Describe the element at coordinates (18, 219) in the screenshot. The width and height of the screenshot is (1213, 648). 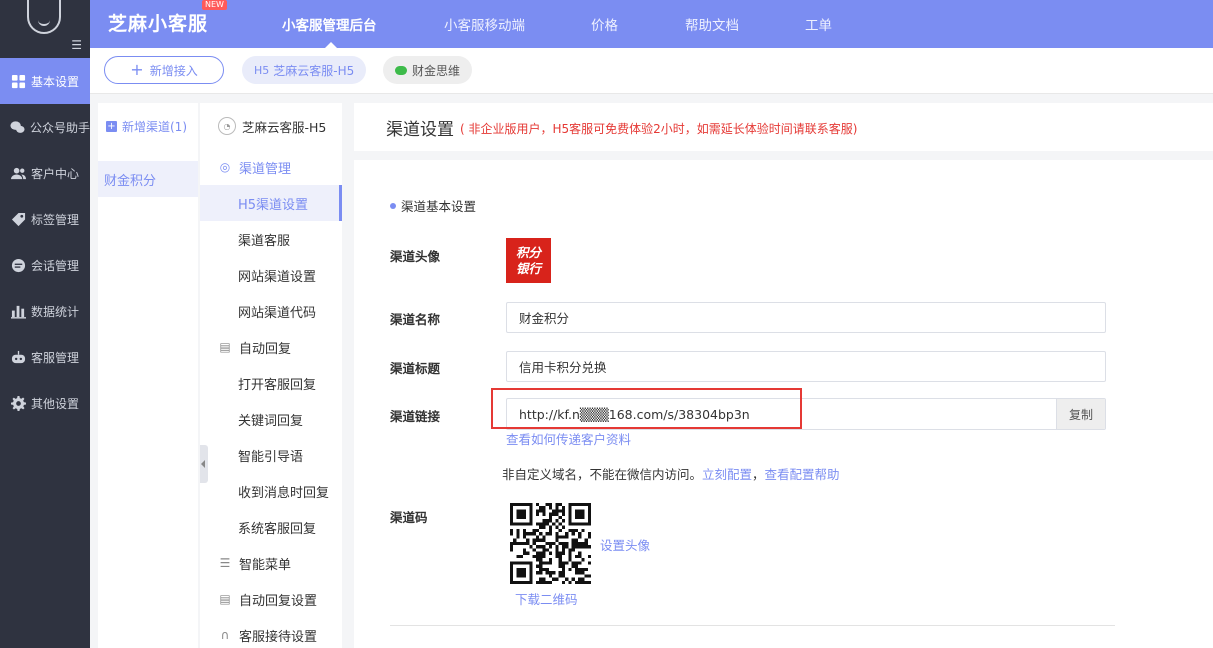
I see `tag-icon` at that location.